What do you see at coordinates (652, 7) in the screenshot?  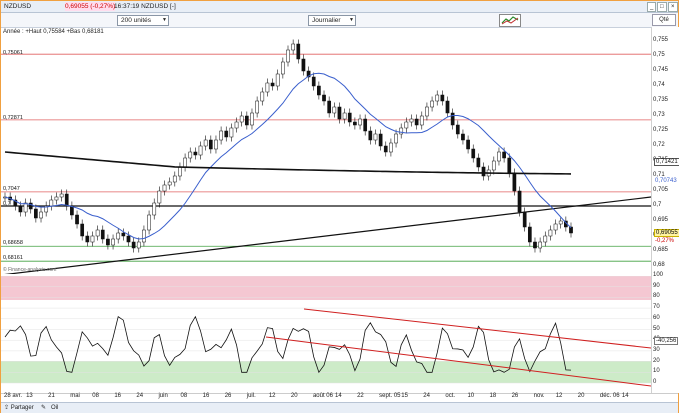 I see `minimize-button: _` at bounding box center [652, 7].